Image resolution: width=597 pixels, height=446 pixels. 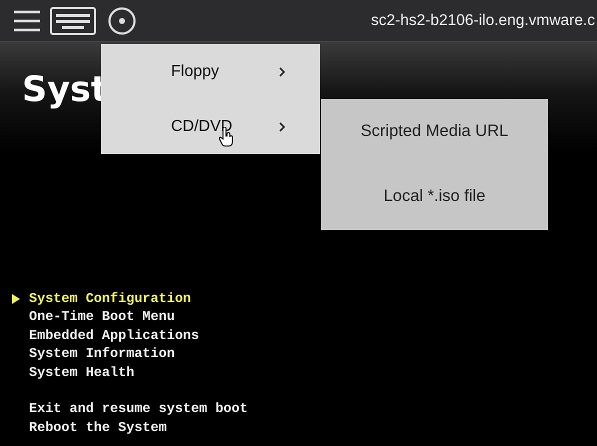 What do you see at coordinates (122, 20) in the screenshot?
I see `disc-icon` at bounding box center [122, 20].